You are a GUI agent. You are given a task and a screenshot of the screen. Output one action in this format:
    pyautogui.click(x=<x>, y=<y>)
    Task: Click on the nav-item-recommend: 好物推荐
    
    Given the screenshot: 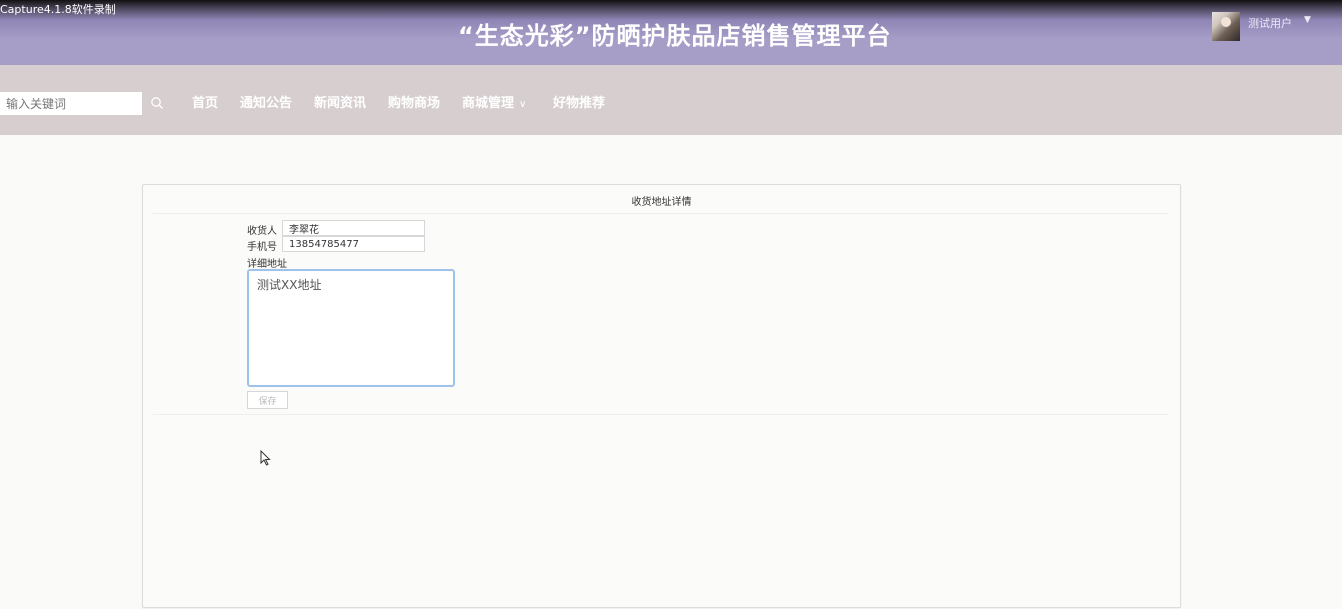 What is the action you would take?
    pyautogui.click(x=579, y=101)
    